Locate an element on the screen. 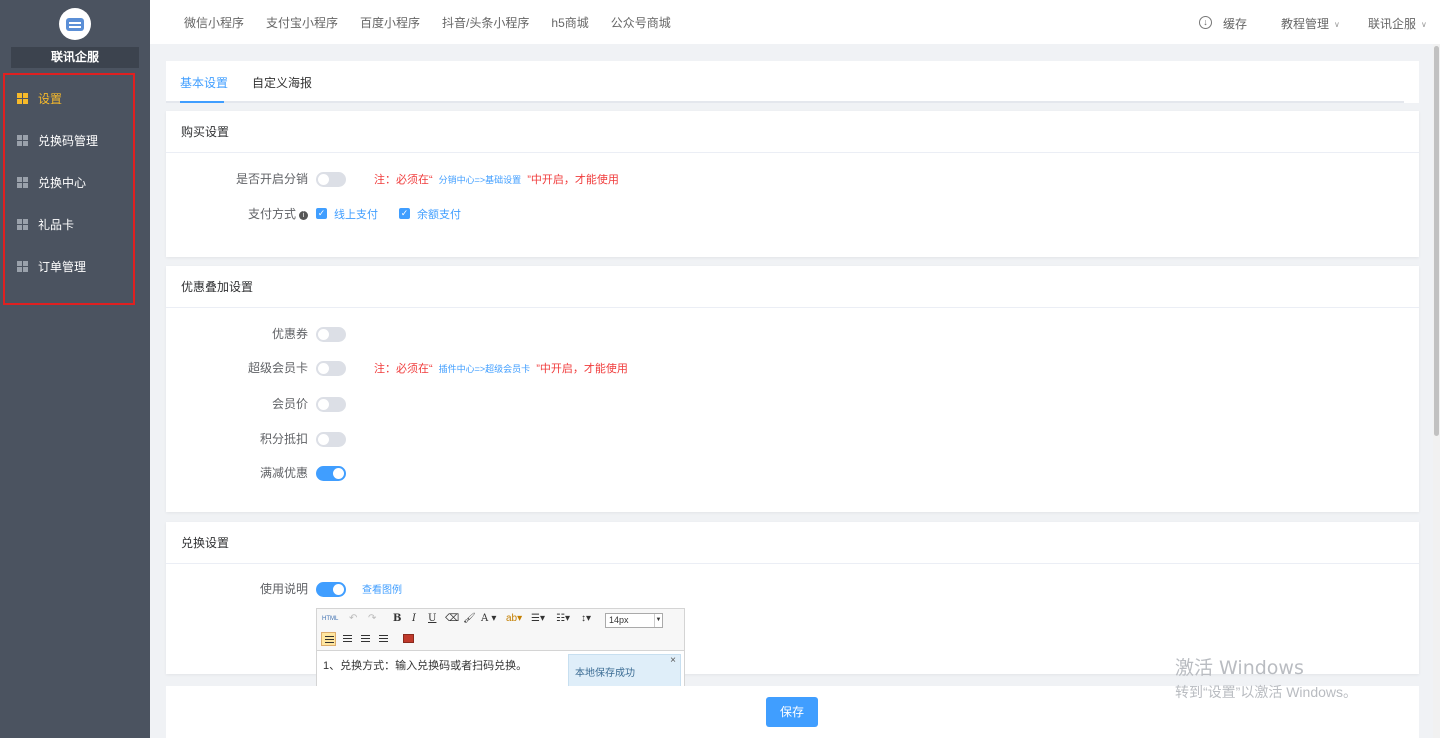  super-member-label: 超级会员卡 is located at coordinates (277, 368).